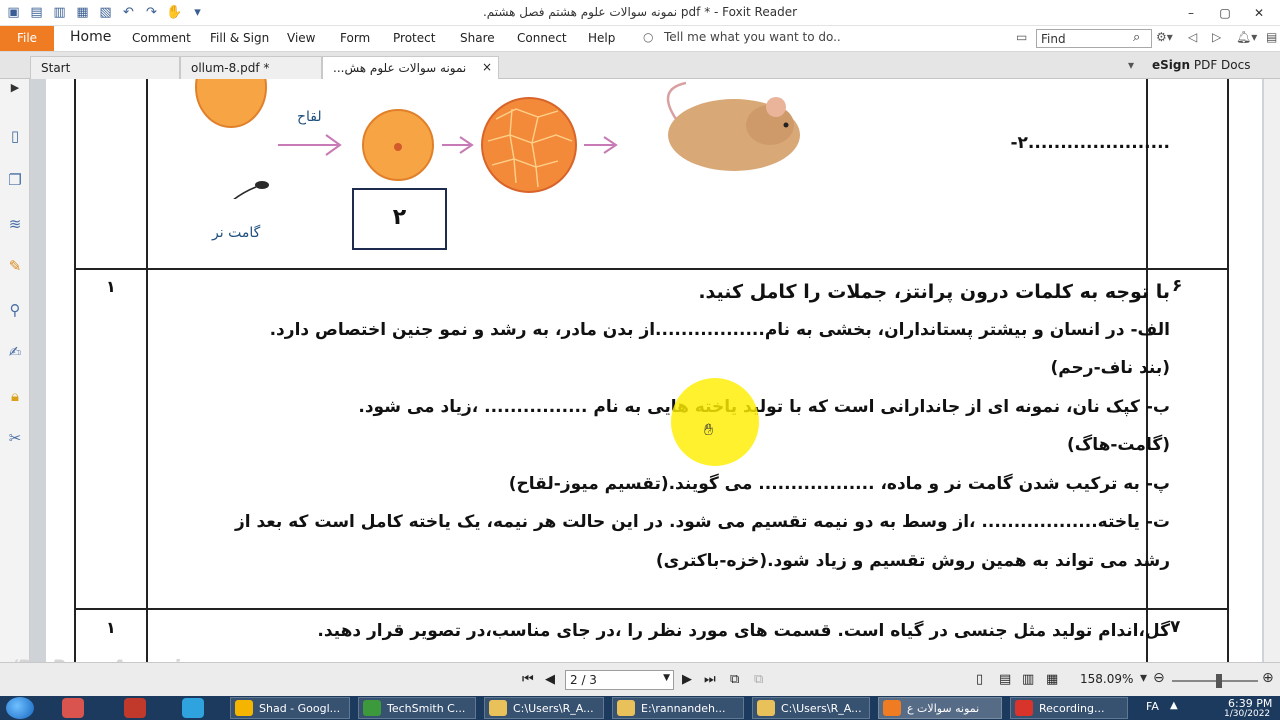 This screenshot has width=1280, height=720. What do you see at coordinates (1174, 705) in the screenshot?
I see `tray-arrow-icon: ▲` at bounding box center [1174, 705].